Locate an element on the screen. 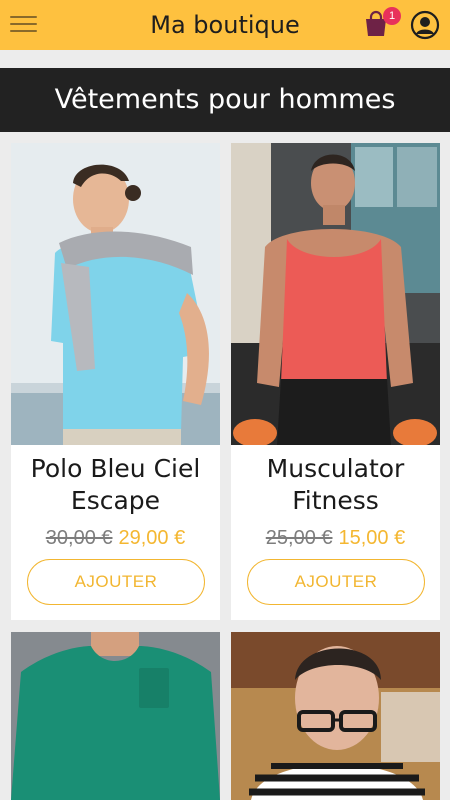 The width and height of the screenshot is (450, 800). cart-count-badge: 1 is located at coordinates (392, 16).